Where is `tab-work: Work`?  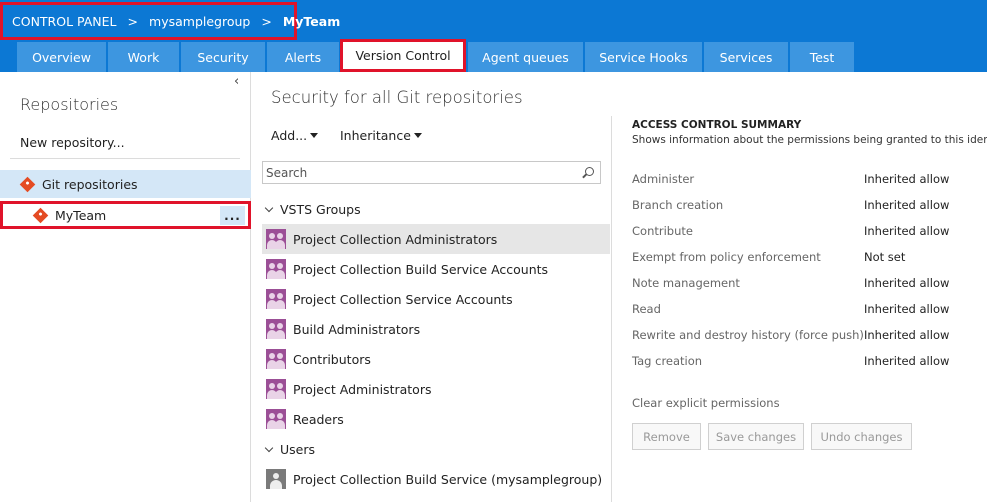 tab-work: Work is located at coordinates (143, 57).